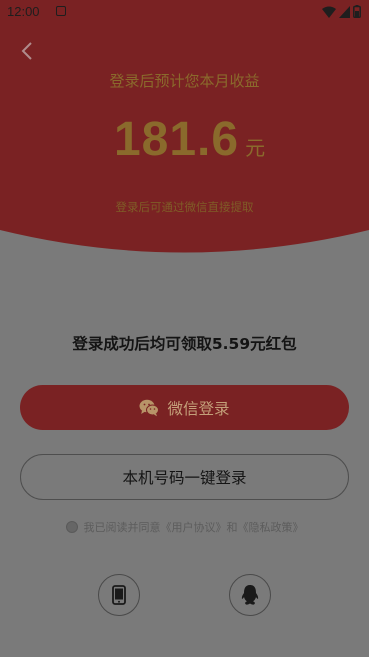 Image resolution: width=369 pixels, height=657 pixels. Describe the element at coordinates (184, 12) in the screenshot. I see `status-bar: 12:00` at that location.